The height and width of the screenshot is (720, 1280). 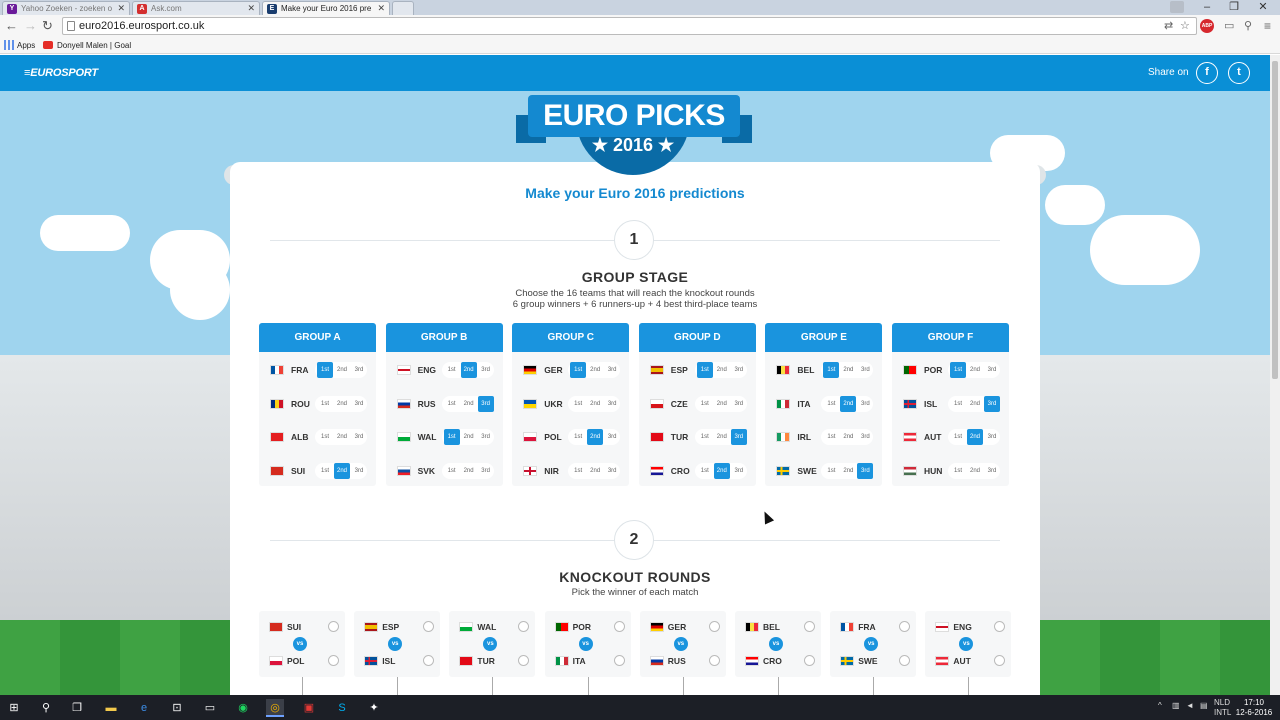 What do you see at coordinates (326, 8) in the screenshot?
I see `tab-euro-picks: E Make your Euro 2016 pre ✕` at bounding box center [326, 8].